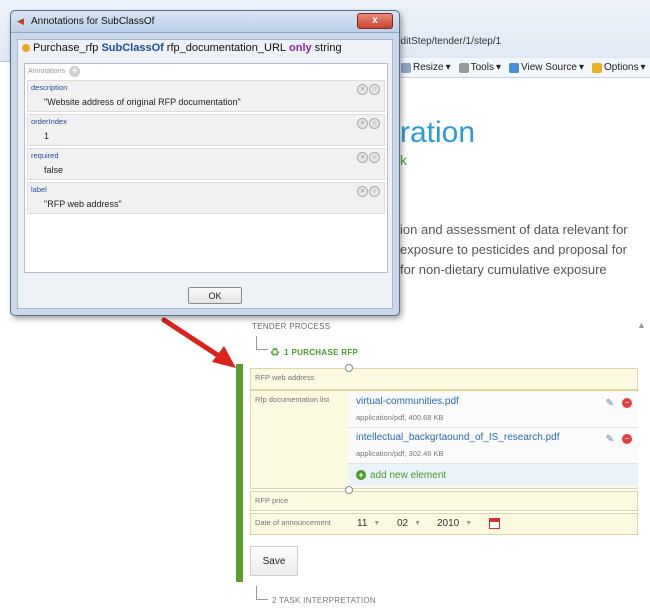 The width and height of the screenshot is (650, 610). I want to click on tools-icon, so click(463, 67).